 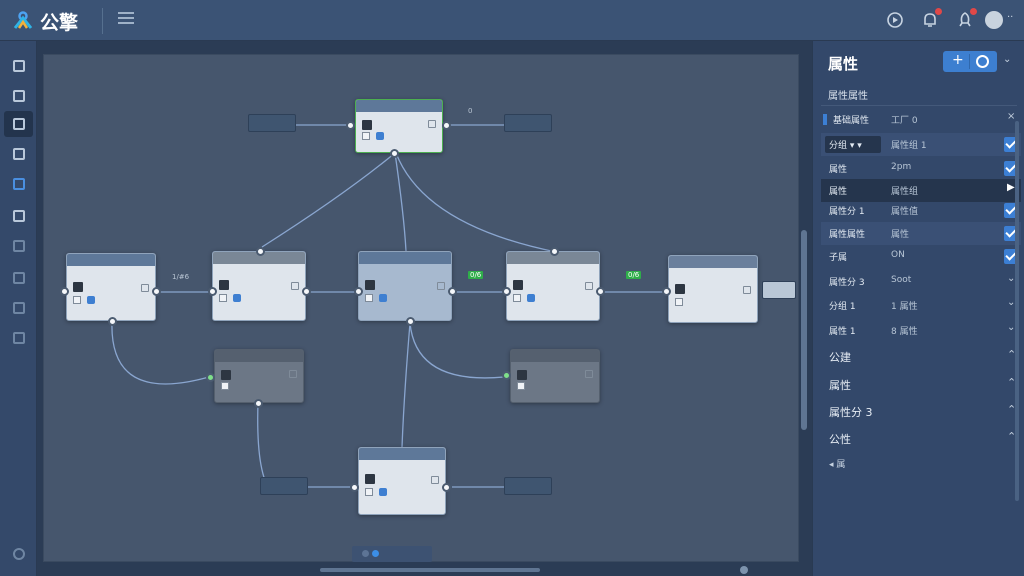 I want to click on group-header: 属性 ⌃, so click(x=921, y=384).